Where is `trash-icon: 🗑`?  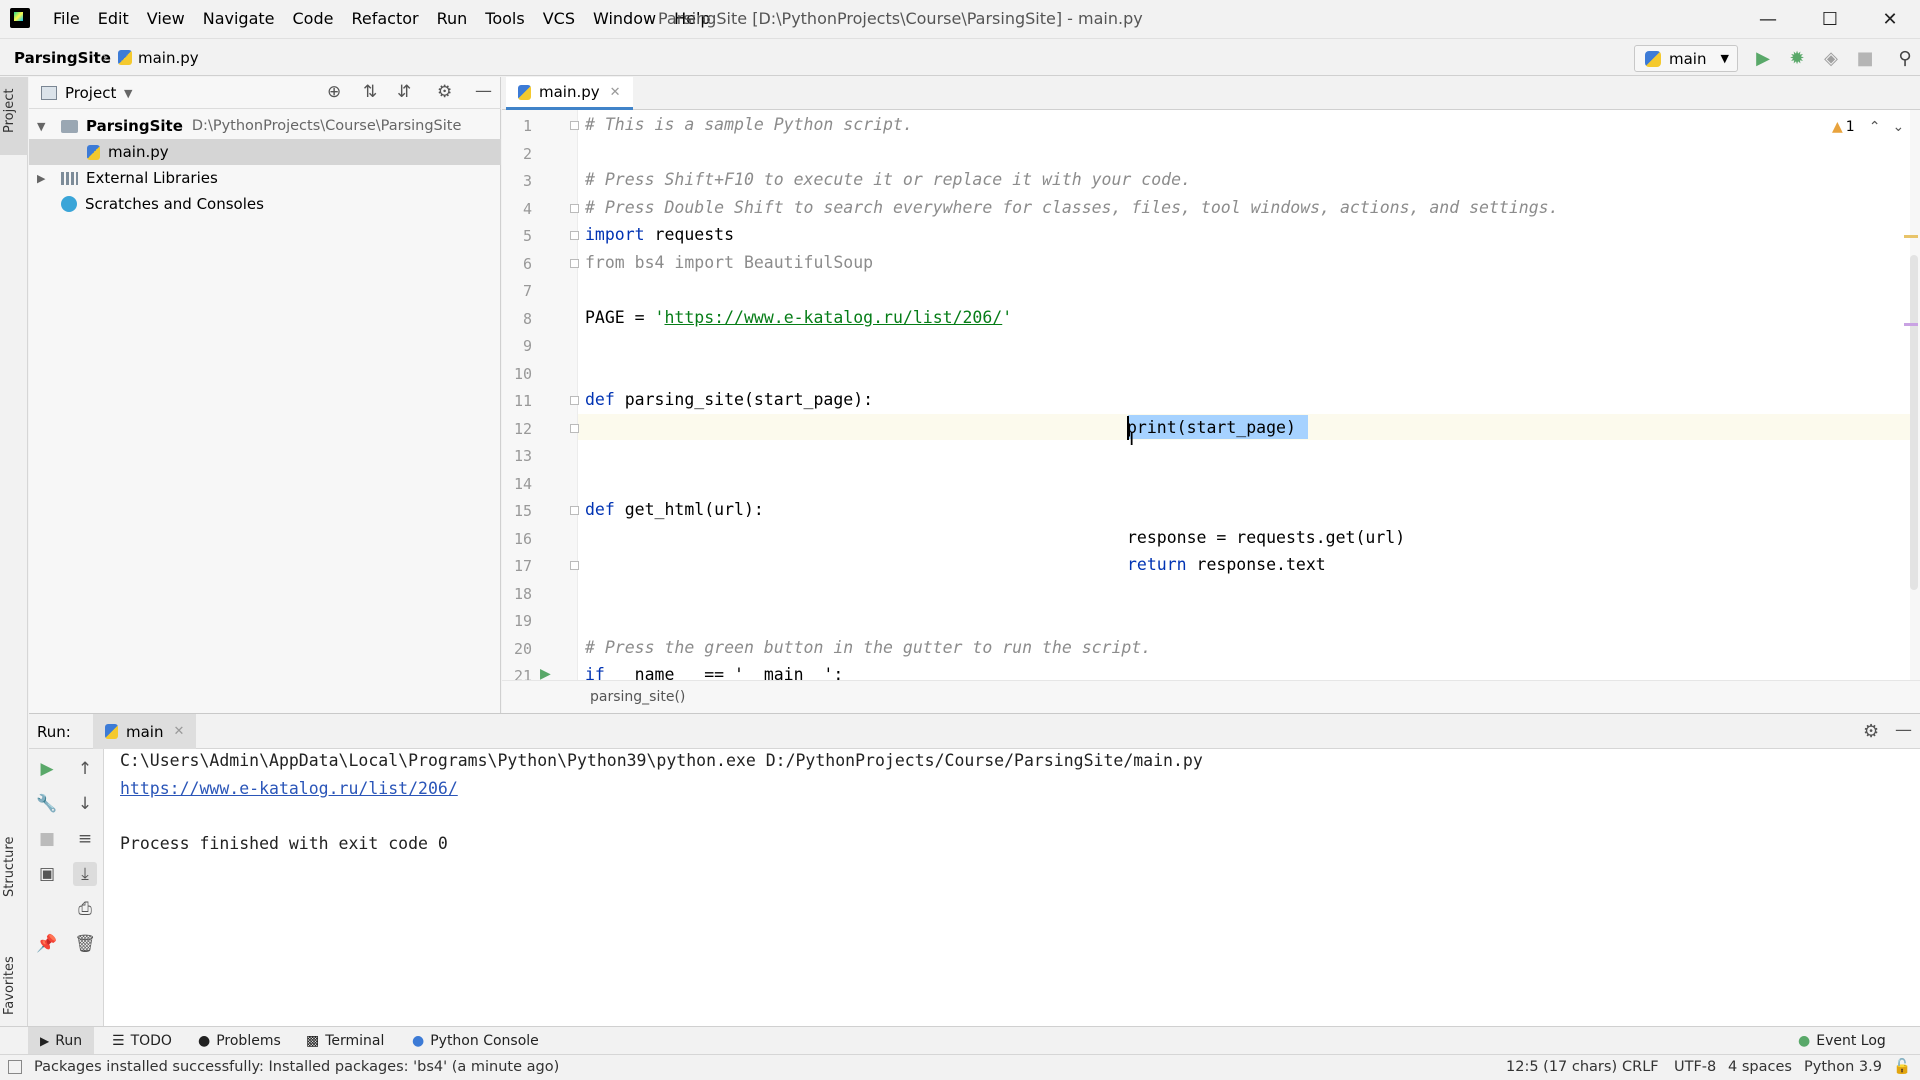
trash-icon: 🗑 is located at coordinates (85, 944).